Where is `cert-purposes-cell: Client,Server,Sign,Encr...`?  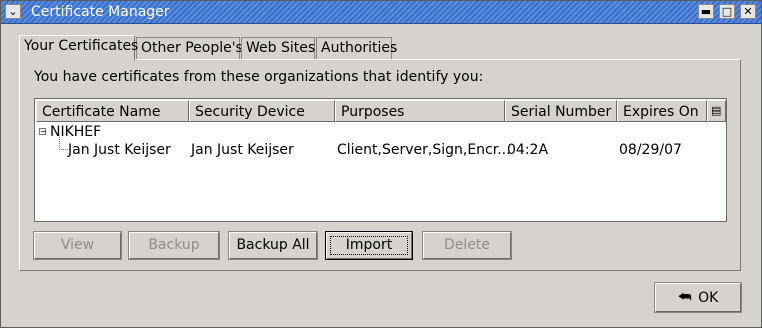
cert-purposes-cell: Client,Server,Sign,Encr... is located at coordinates (424, 150).